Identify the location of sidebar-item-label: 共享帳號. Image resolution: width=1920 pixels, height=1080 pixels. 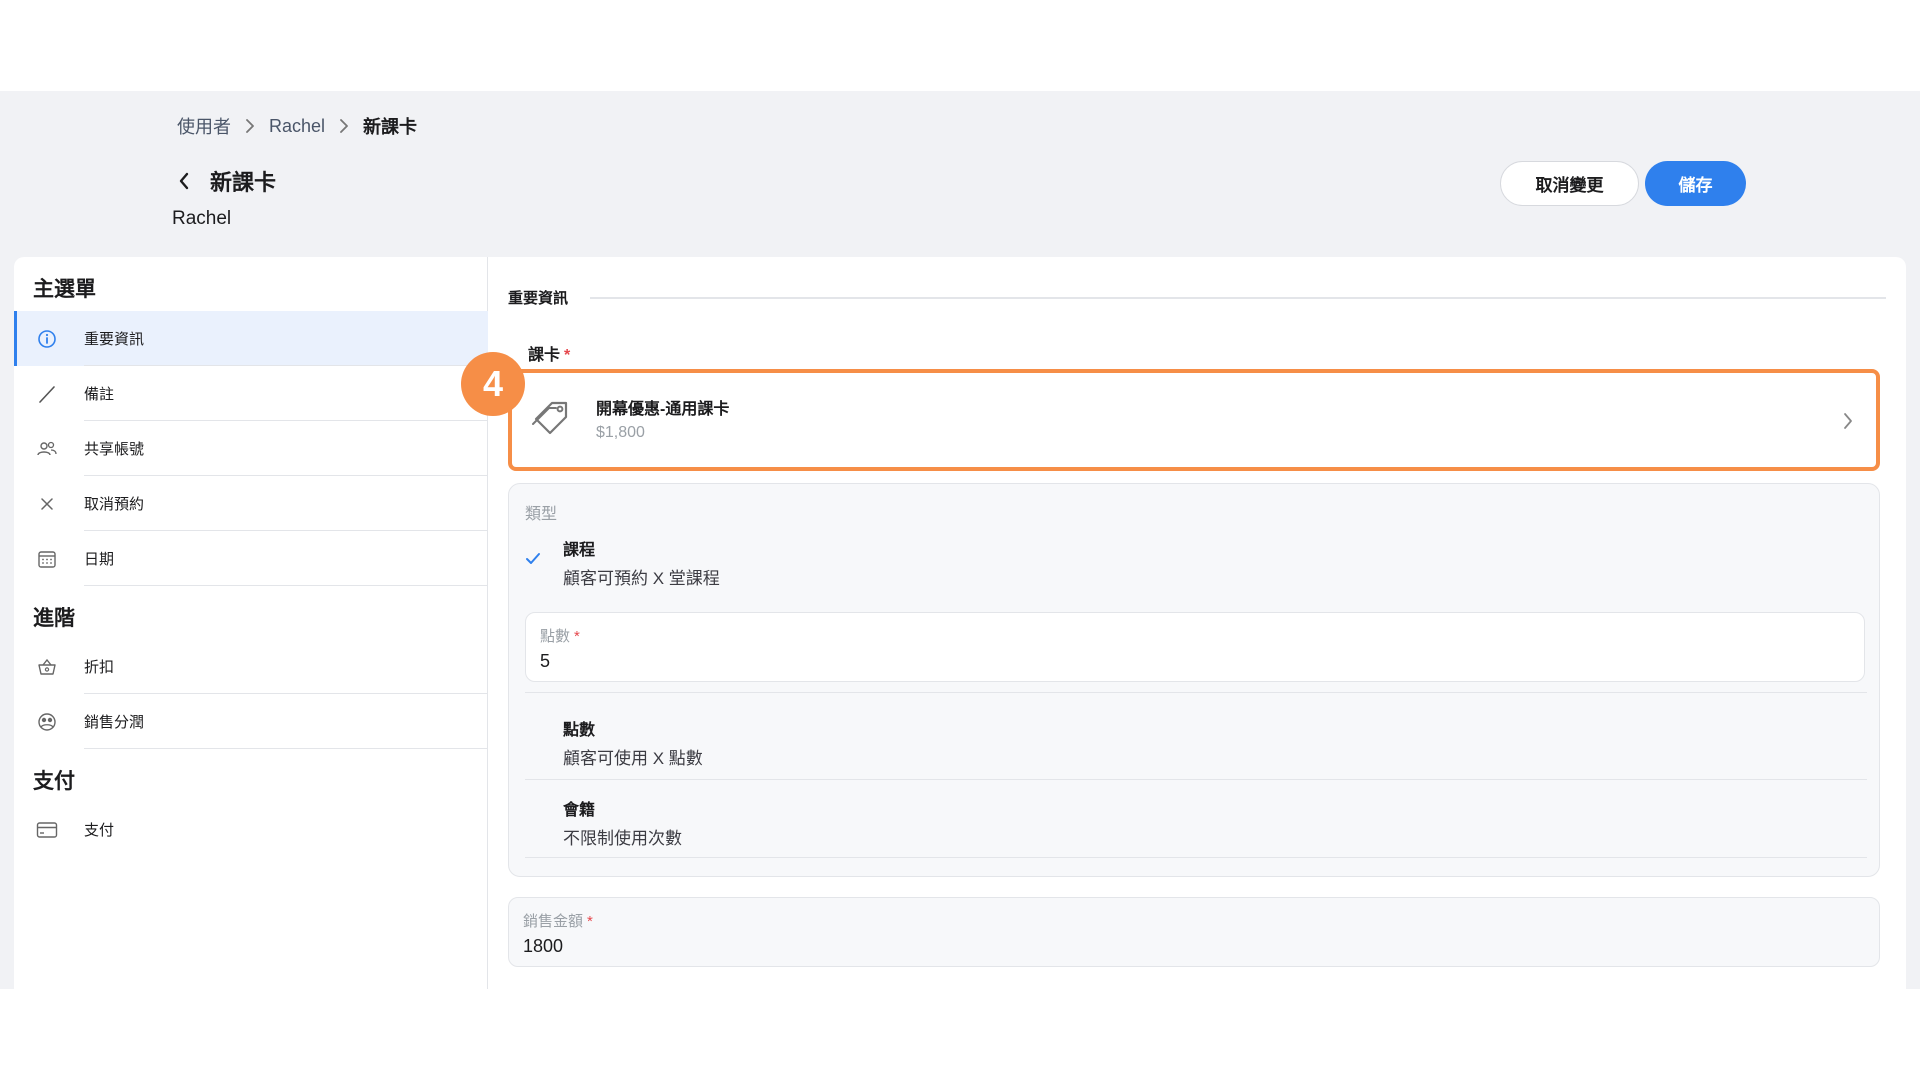
(114, 449).